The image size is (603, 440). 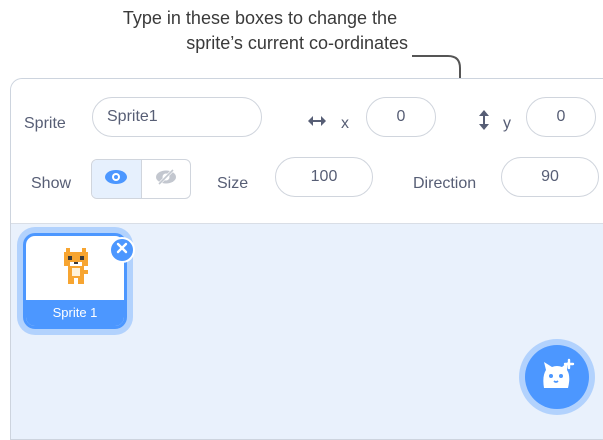 I want to click on size-field: 100, so click(x=324, y=177).